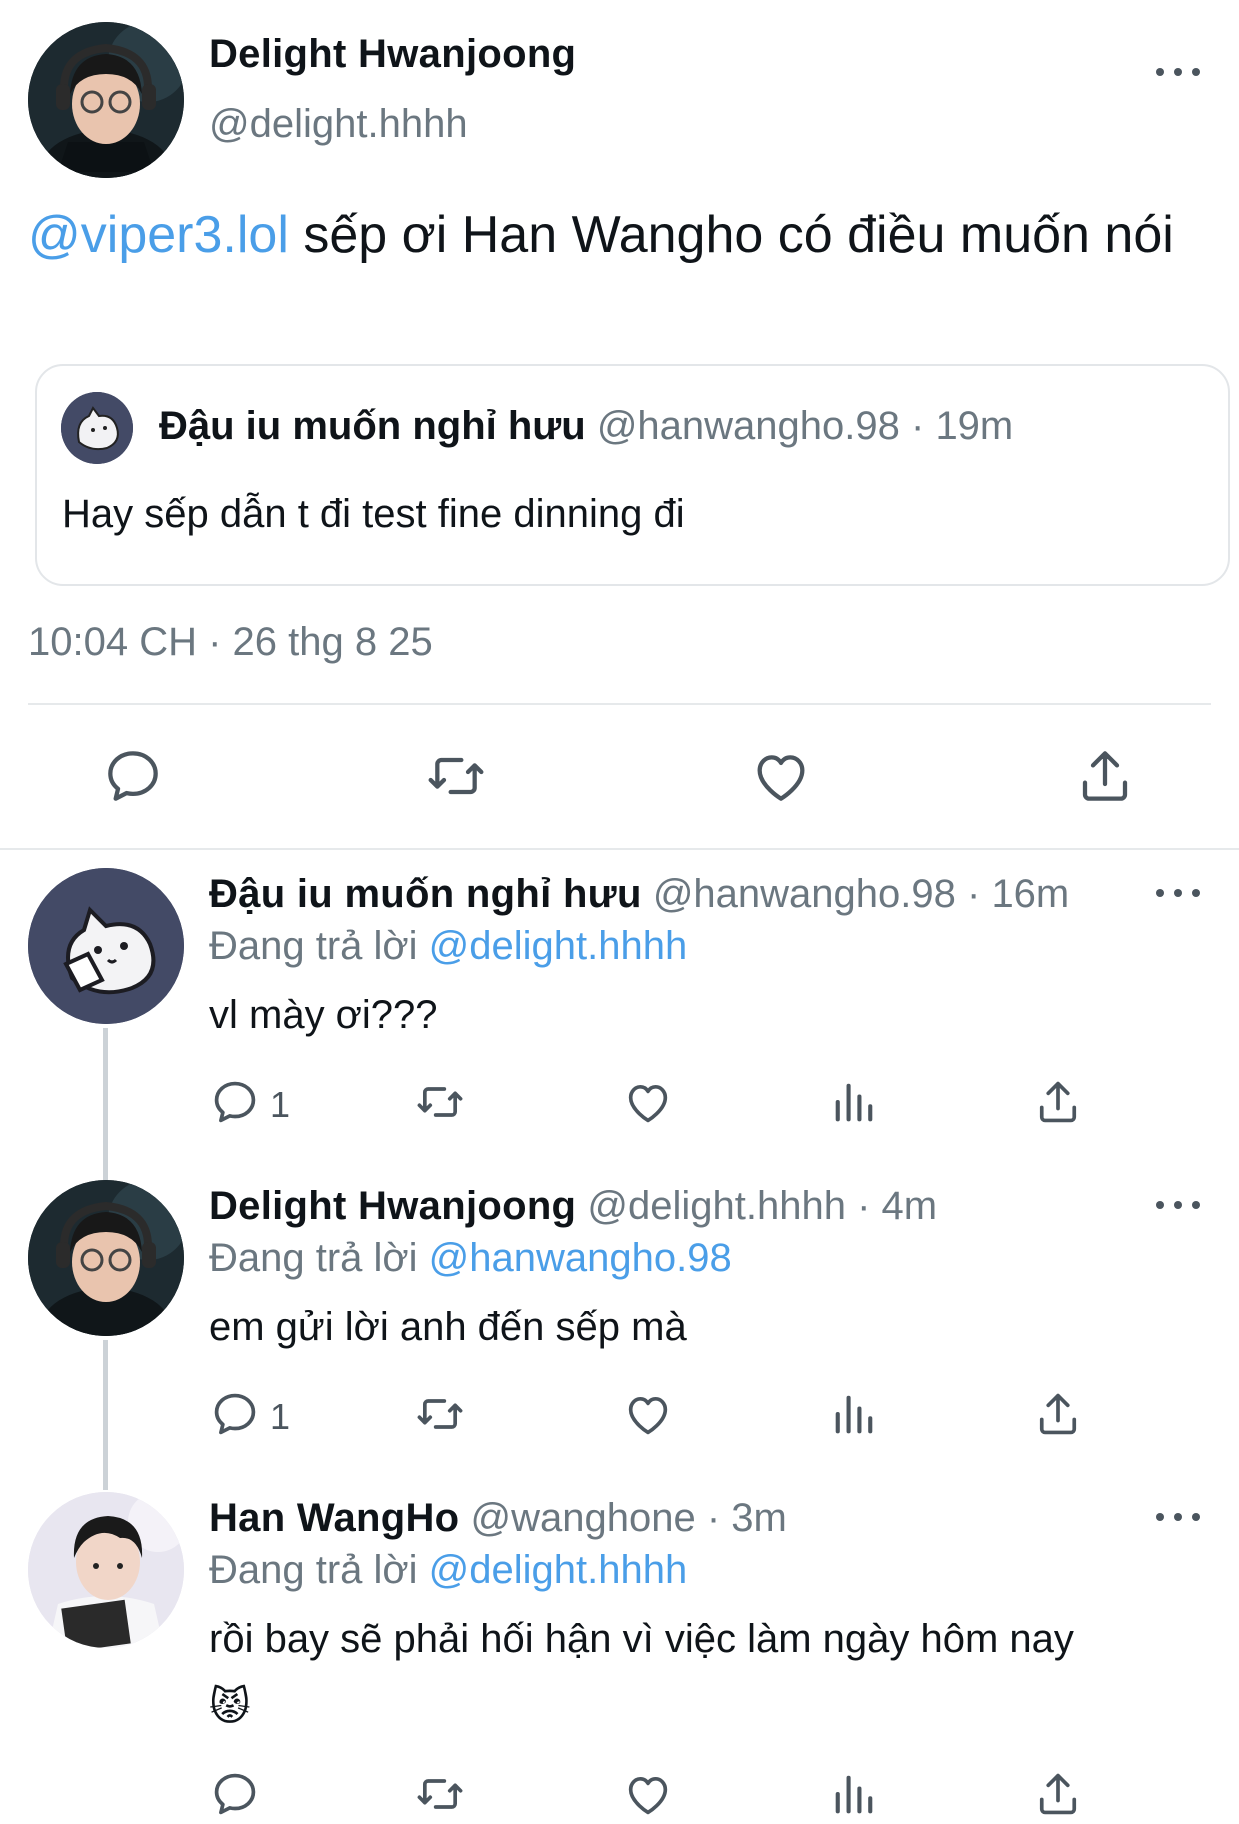 The width and height of the screenshot is (1239, 1824). Describe the element at coordinates (338, 124) in the screenshot. I see `main-author-handle: @delight.hhhh` at that location.